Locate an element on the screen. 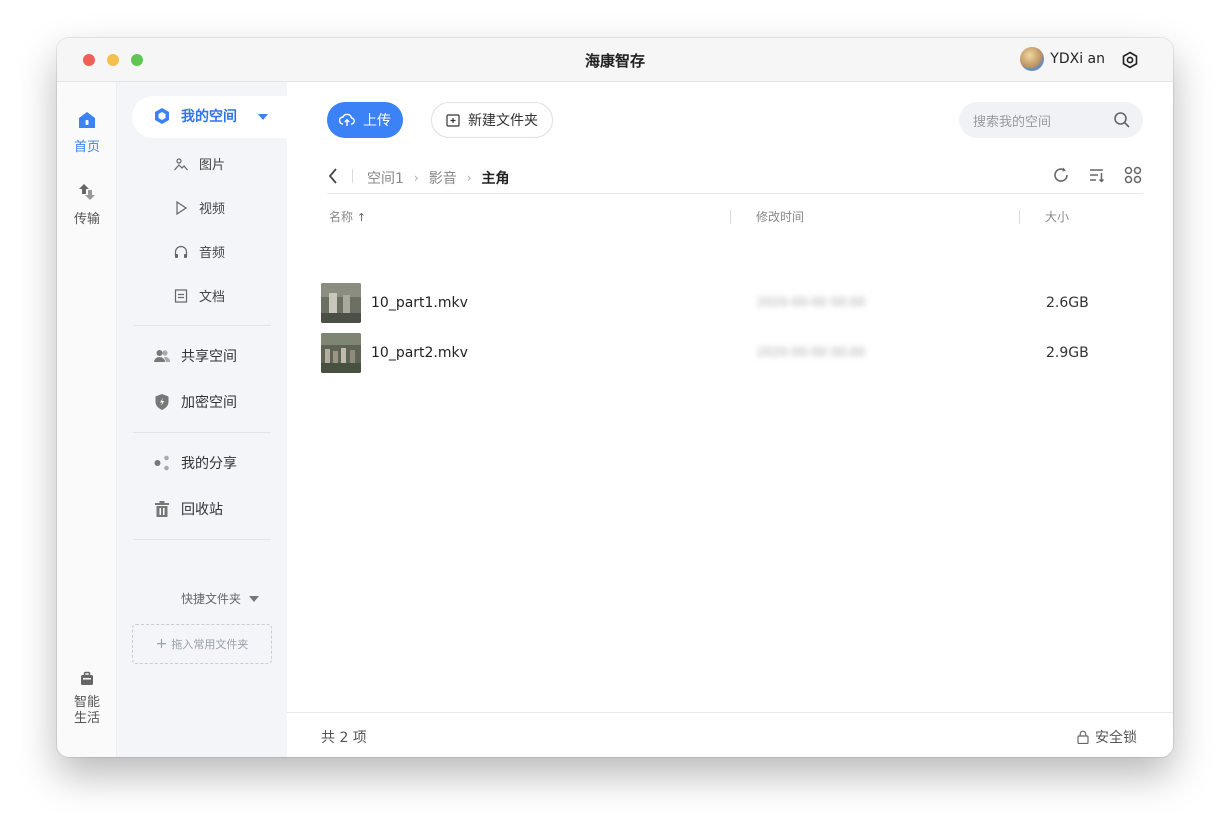  search-placeholder: 搜索我的空间 is located at coordinates (1012, 122).